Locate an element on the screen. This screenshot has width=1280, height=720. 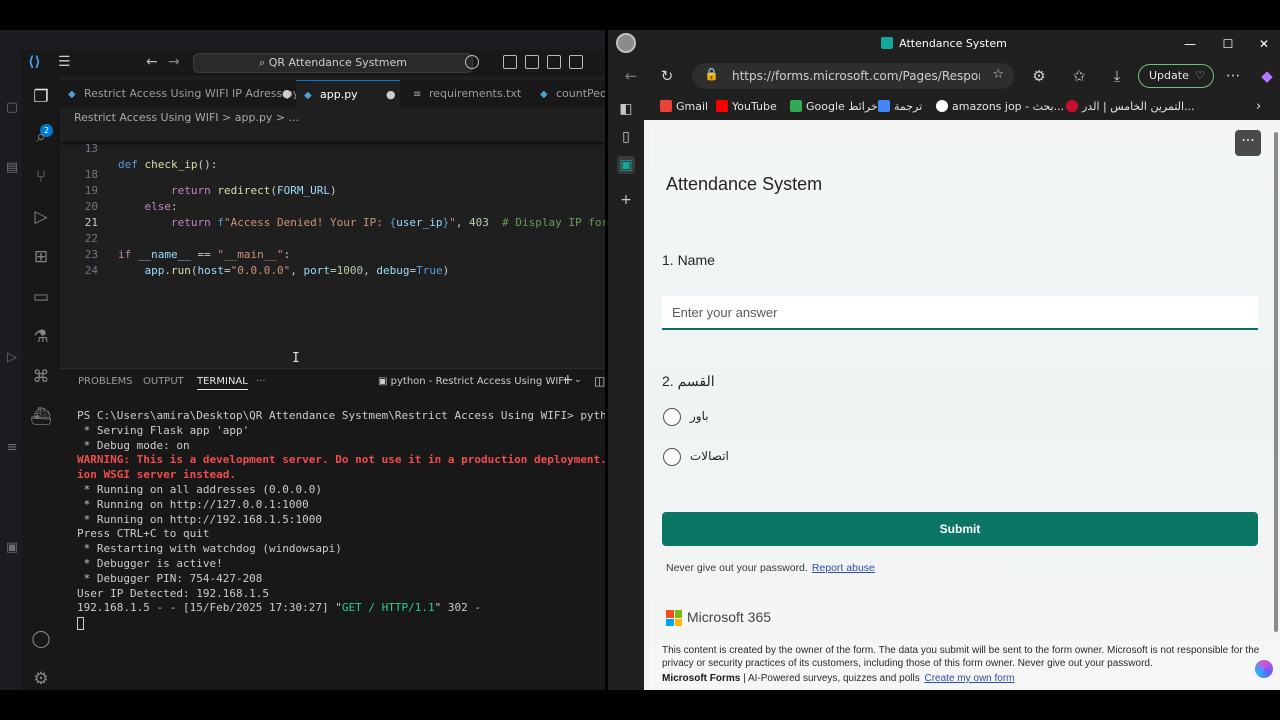
extensions-icon: ⚙ is located at coordinates (1039, 76).